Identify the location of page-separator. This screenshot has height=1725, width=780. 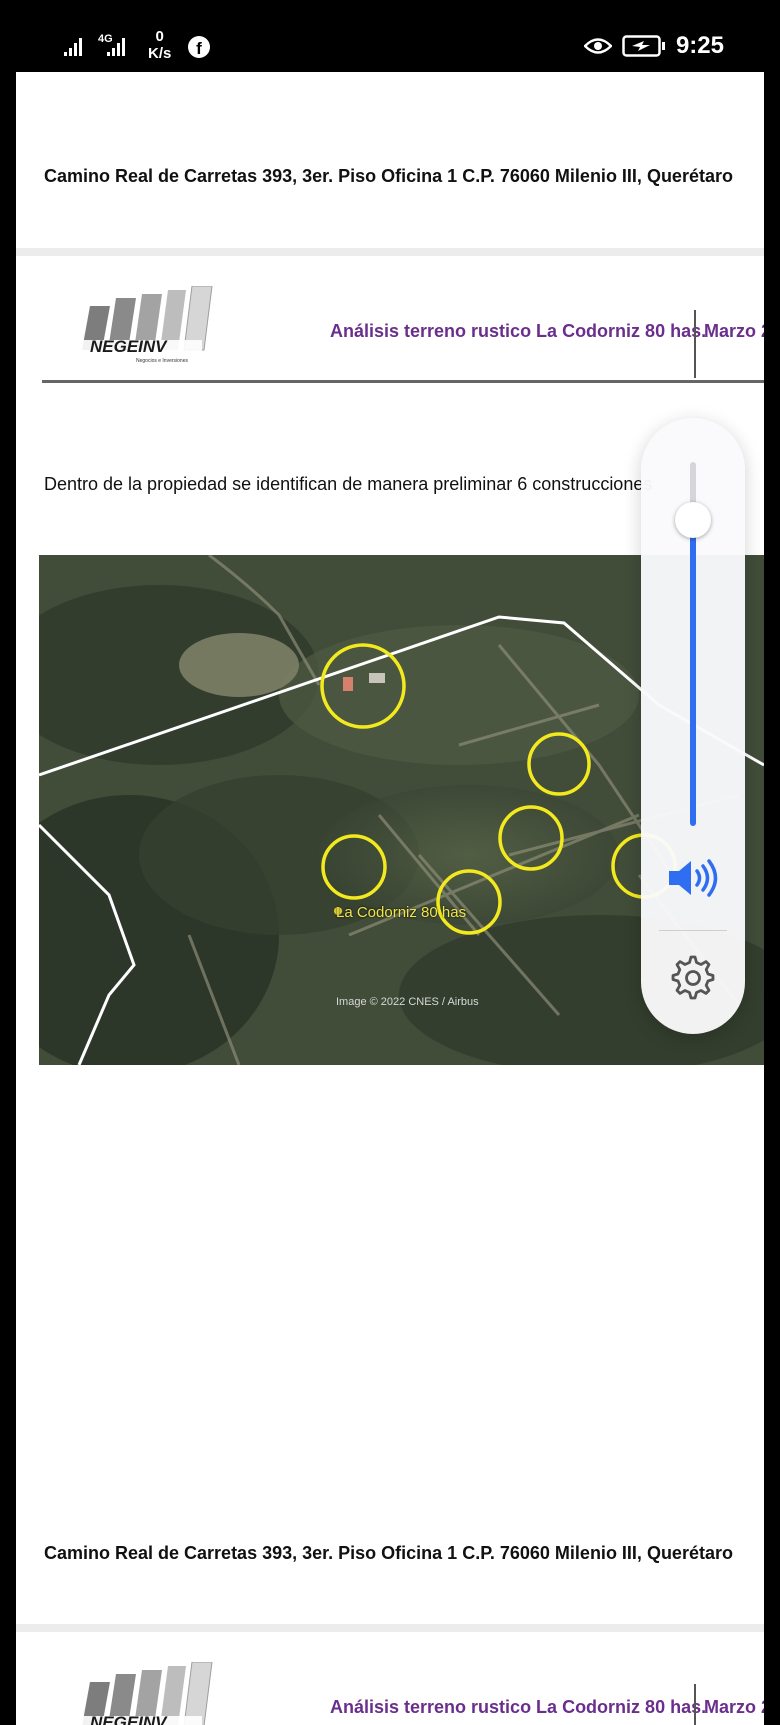
(390, 252).